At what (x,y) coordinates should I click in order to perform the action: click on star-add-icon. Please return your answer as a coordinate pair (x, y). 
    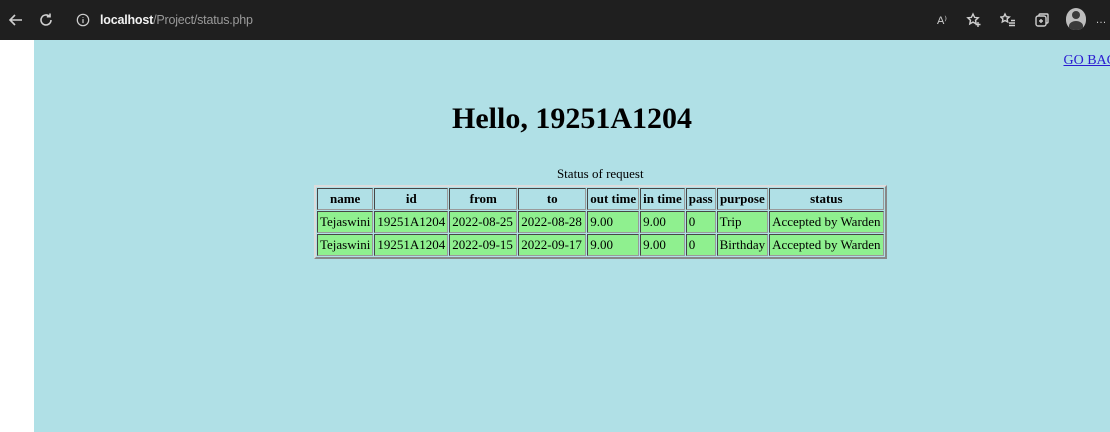
    Looking at the image, I should click on (973, 19).